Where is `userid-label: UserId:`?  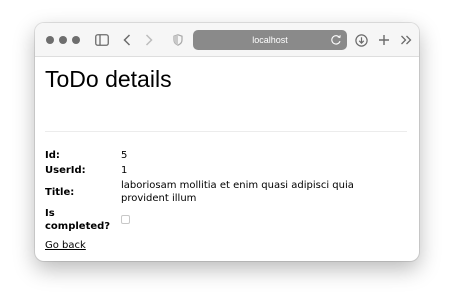 userid-label: UserId: is located at coordinates (65, 170).